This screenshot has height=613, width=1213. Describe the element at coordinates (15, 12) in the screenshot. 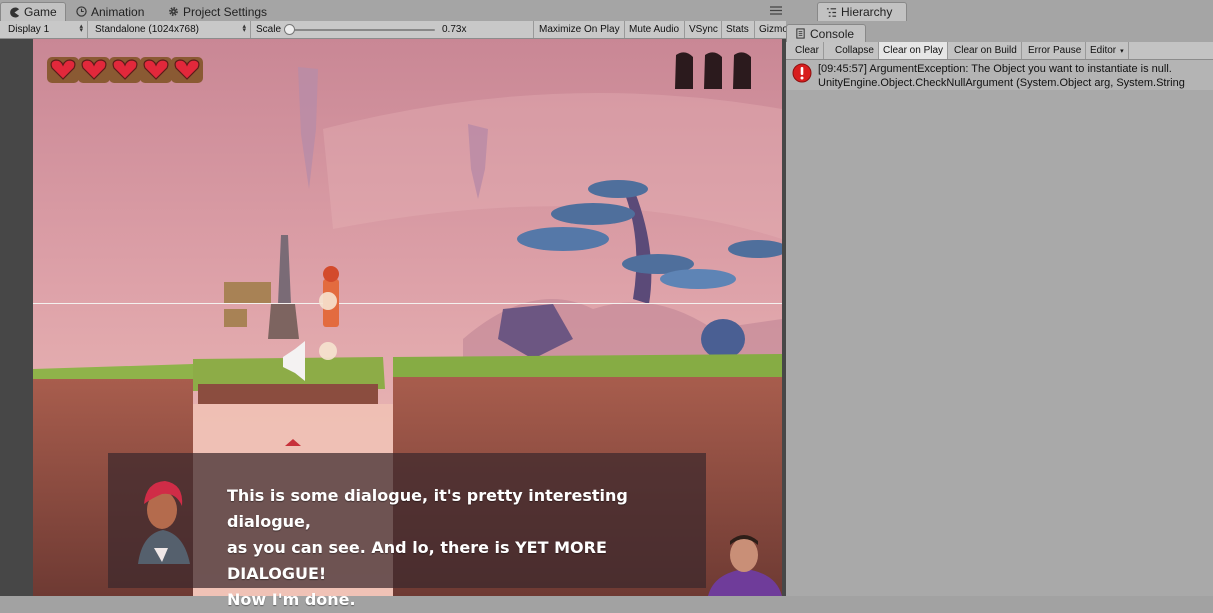

I see `pacman-icon` at that location.